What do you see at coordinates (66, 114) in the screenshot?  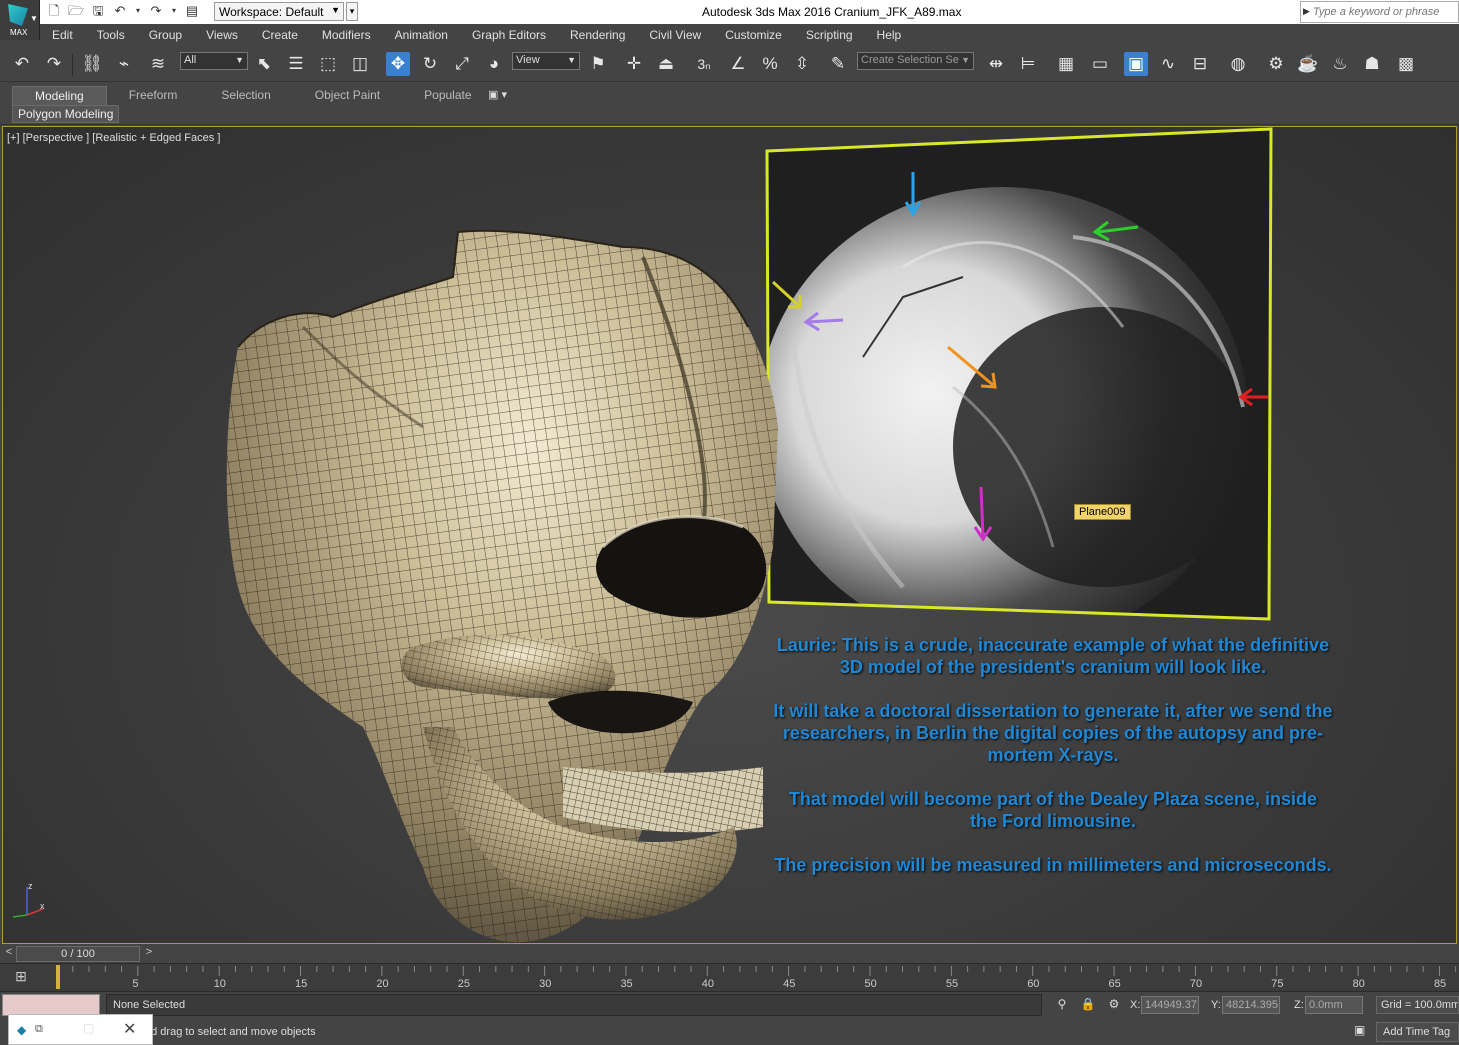 I see `polygon-modeling-panel: Polygon Modeling` at bounding box center [66, 114].